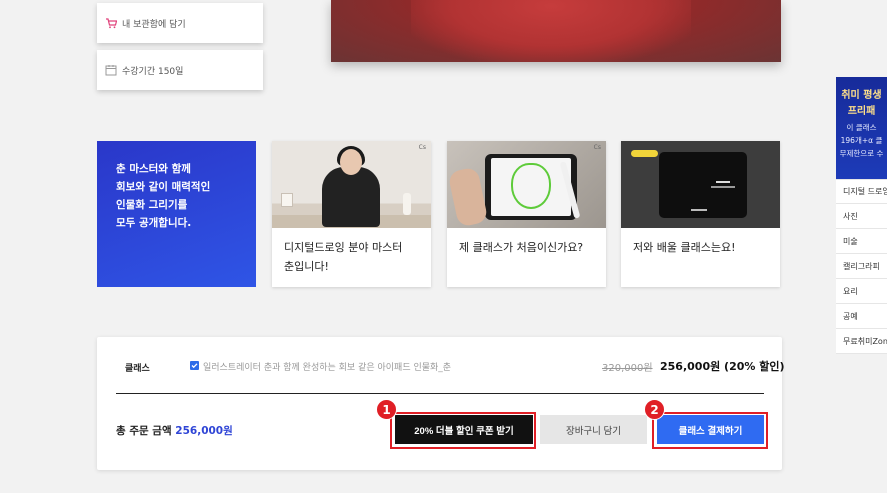 The image size is (887, 493). What do you see at coordinates (861, 140) in the screenshot?
I see `freepass-desc-2: 196개+α 클` at bounding box center [861, 140].